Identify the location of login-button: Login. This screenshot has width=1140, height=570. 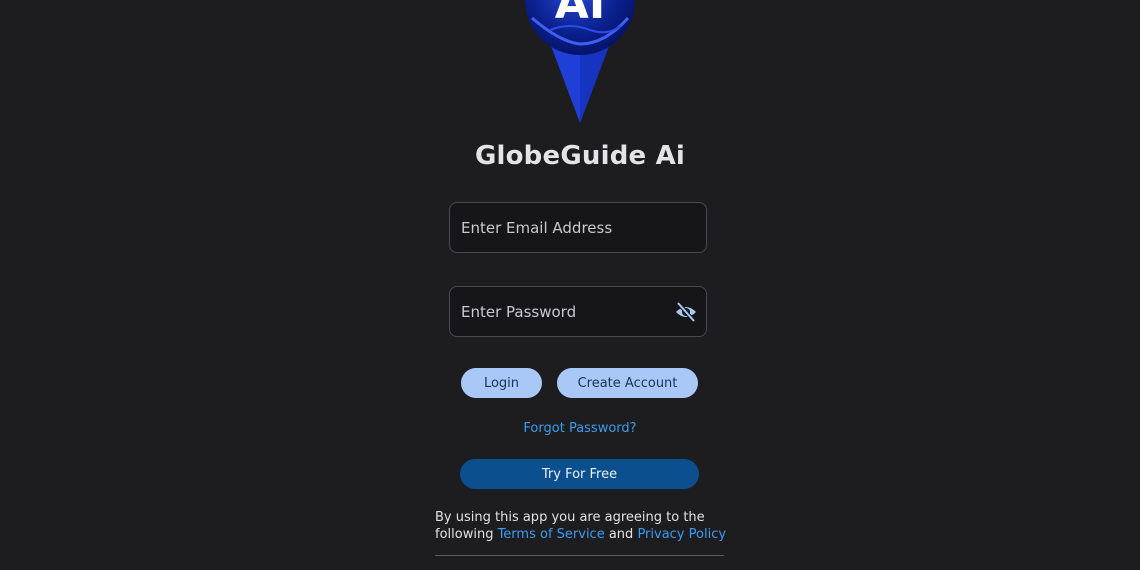
(501, 383).